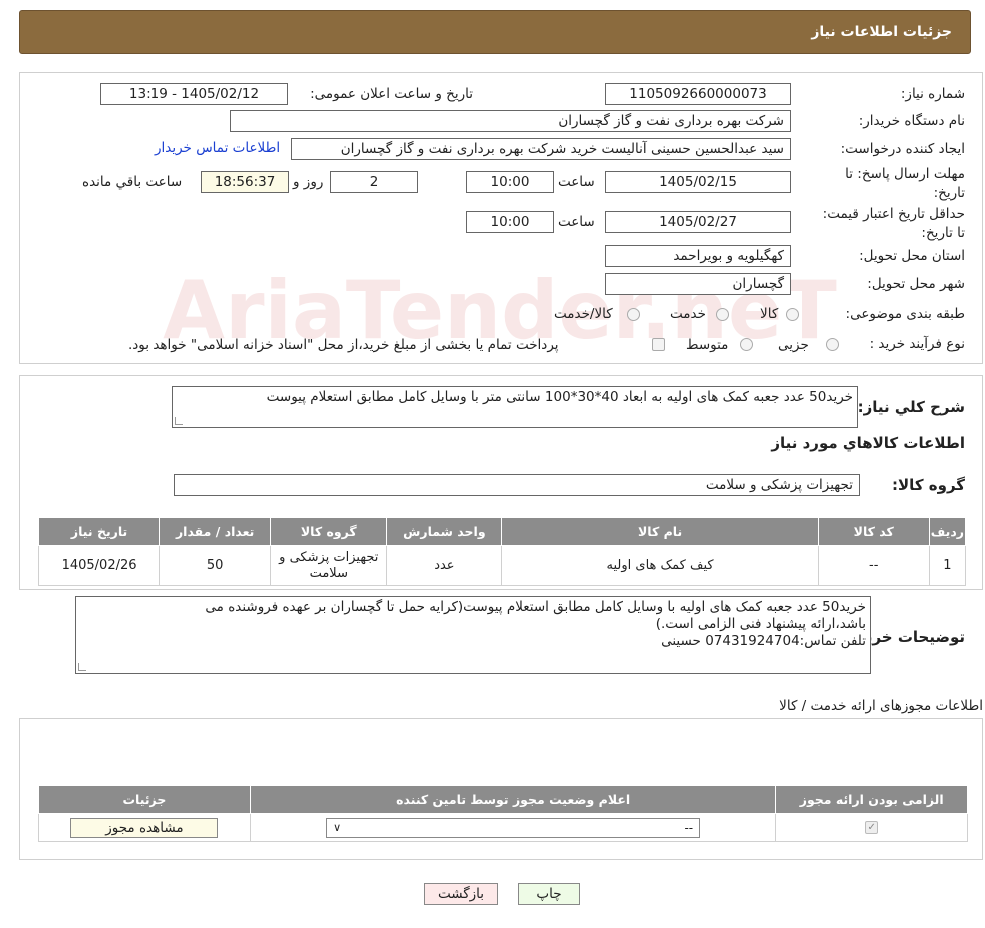  What do you see at coordinates (583, 314) in the screenshot?
I see `category-both-label: کالا/خدمت` at bounding box center [583, 314].